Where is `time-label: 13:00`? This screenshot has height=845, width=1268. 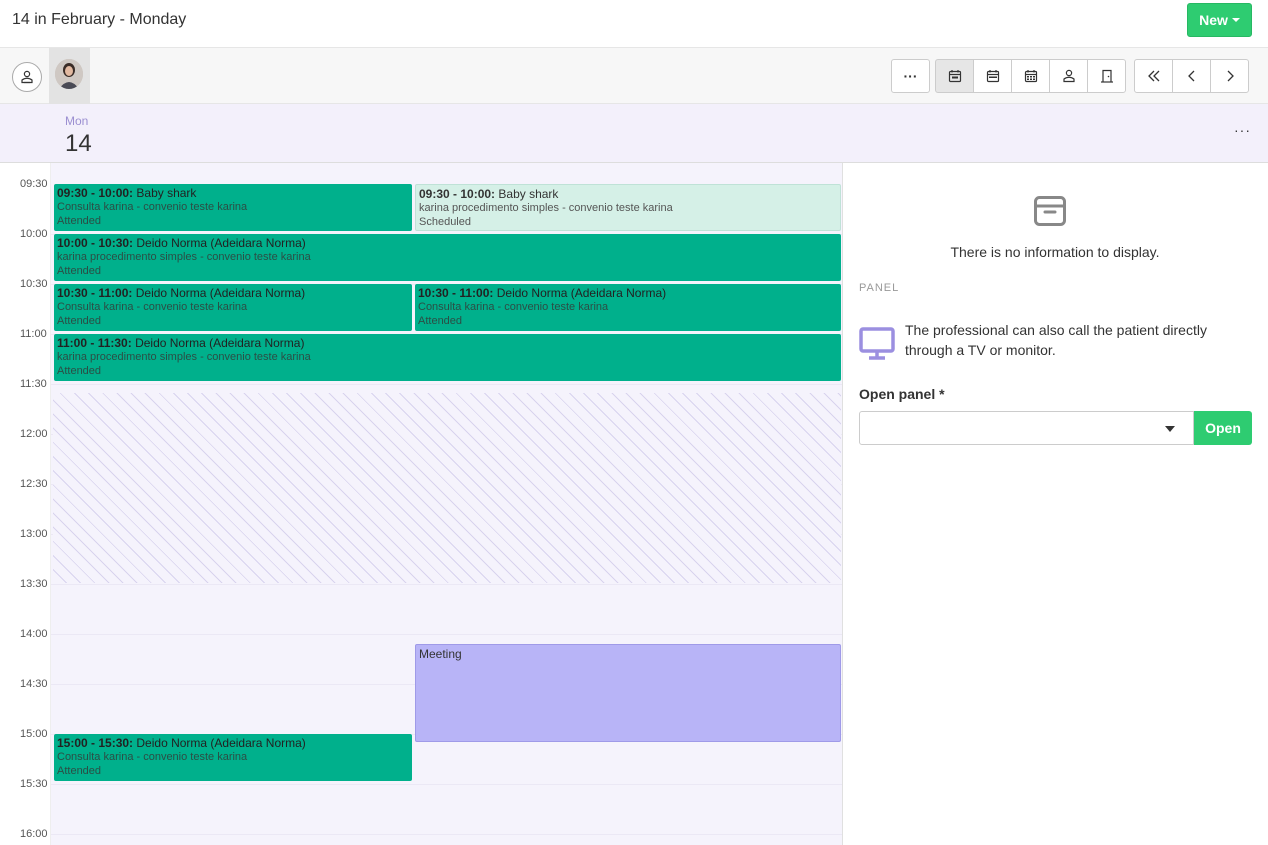
time-label: 13:00 is located at coordinates (34, 534).